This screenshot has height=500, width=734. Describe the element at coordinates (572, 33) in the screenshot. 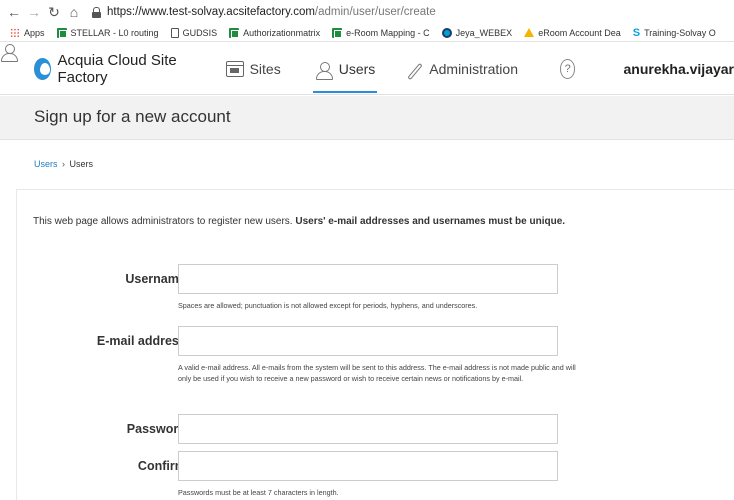

I see `bookmark-eroom-account: eRoom Account Dea` at that location.